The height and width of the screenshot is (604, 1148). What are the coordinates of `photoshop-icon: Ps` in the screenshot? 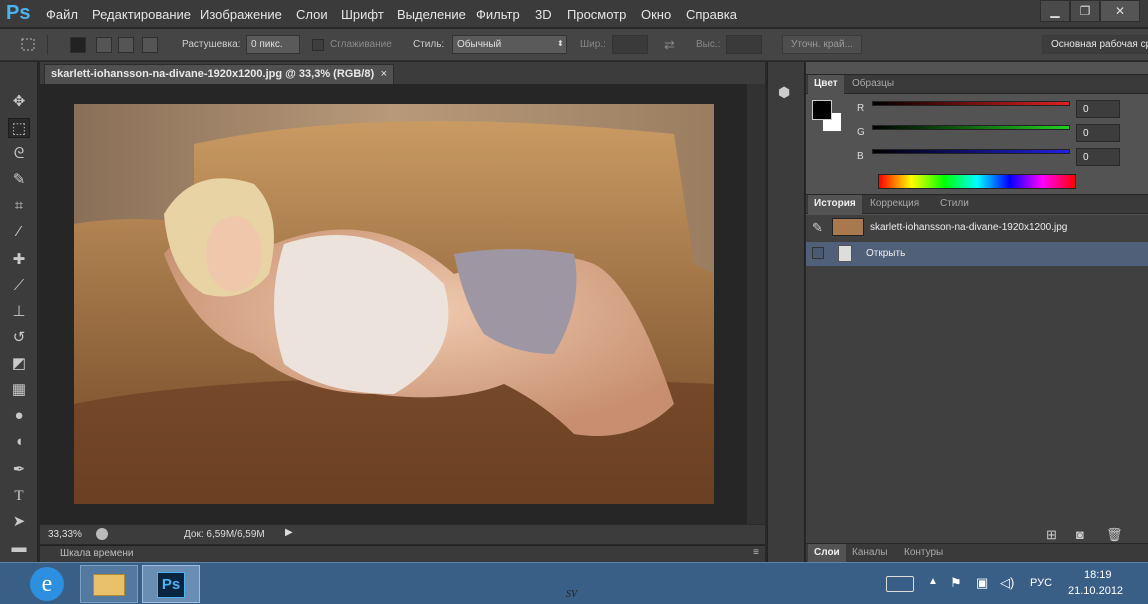 It's located at (171, 585).